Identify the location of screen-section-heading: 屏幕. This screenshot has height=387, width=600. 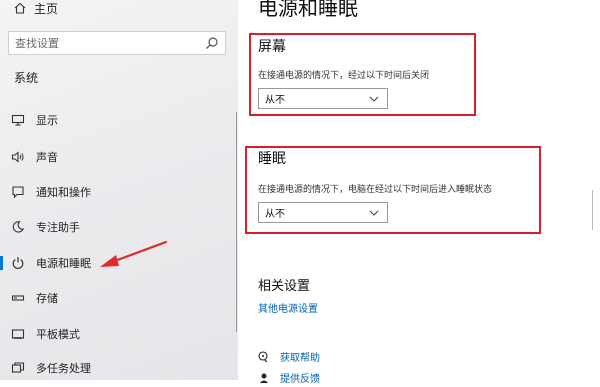
(272, 47).